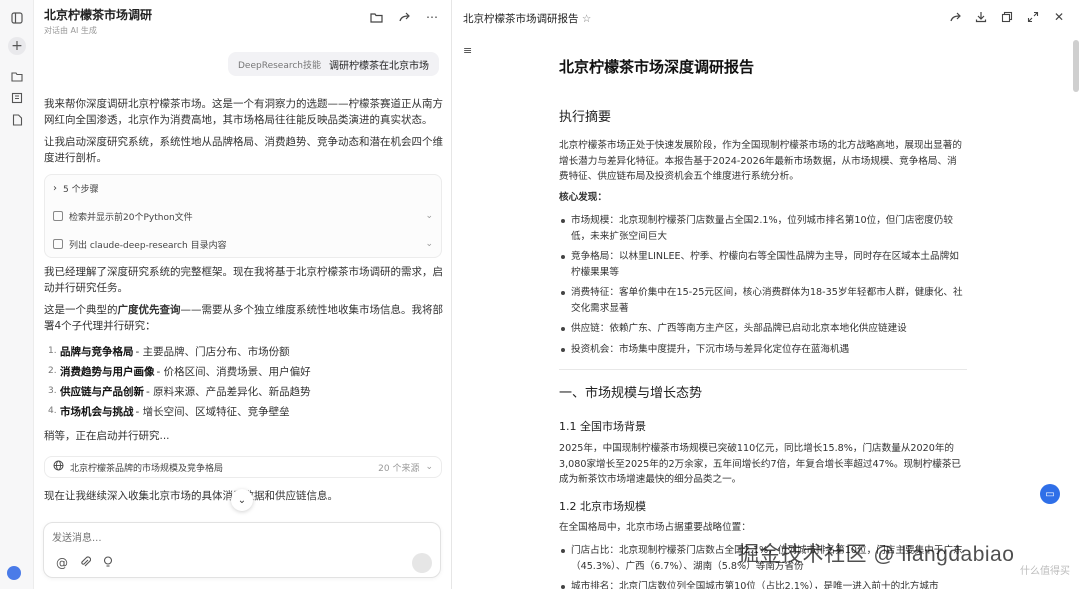 The image size is (1080, 589). I want to click on skill-tag: DeepResearch技能, so click(279, 65).